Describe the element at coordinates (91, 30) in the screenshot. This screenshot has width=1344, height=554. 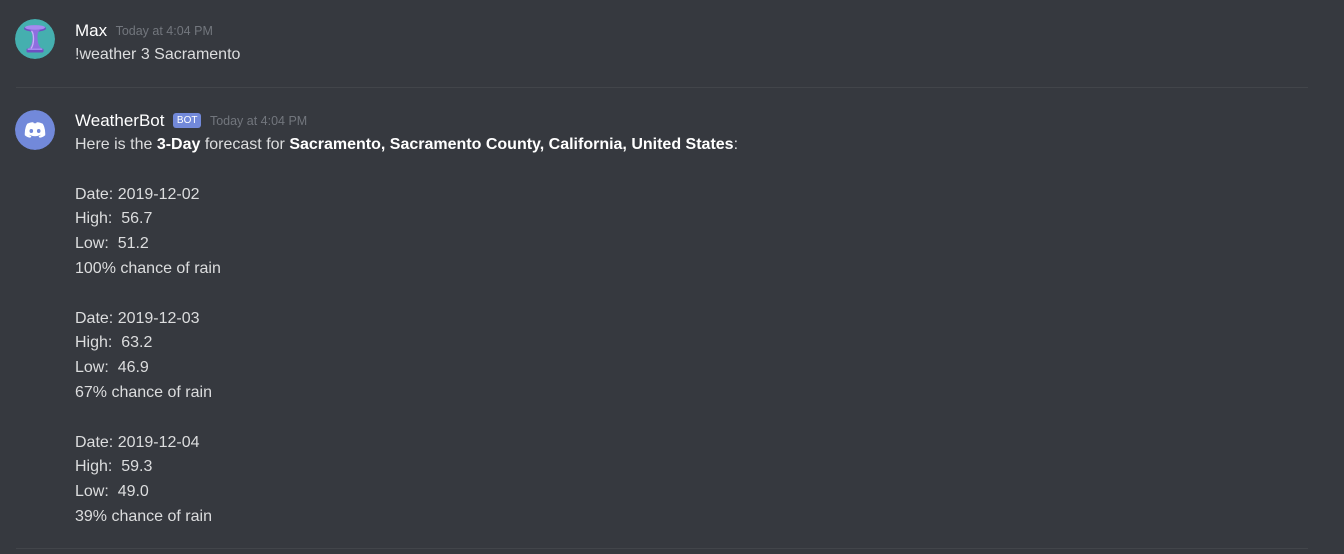
I see `username: Max` at that location.